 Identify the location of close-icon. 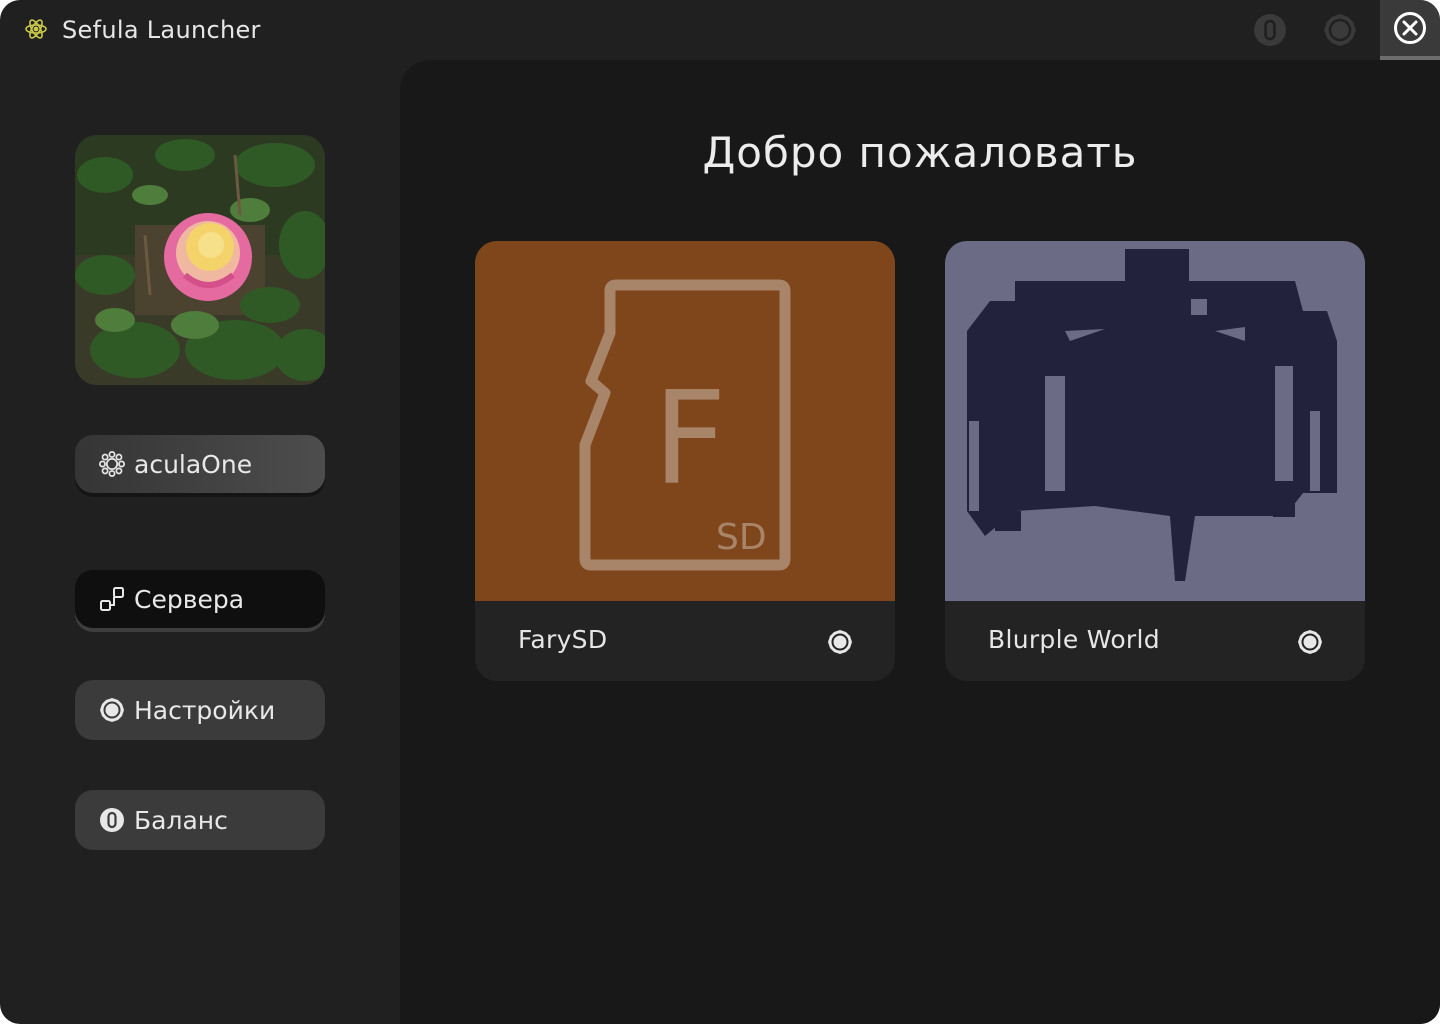
(1410, 28).